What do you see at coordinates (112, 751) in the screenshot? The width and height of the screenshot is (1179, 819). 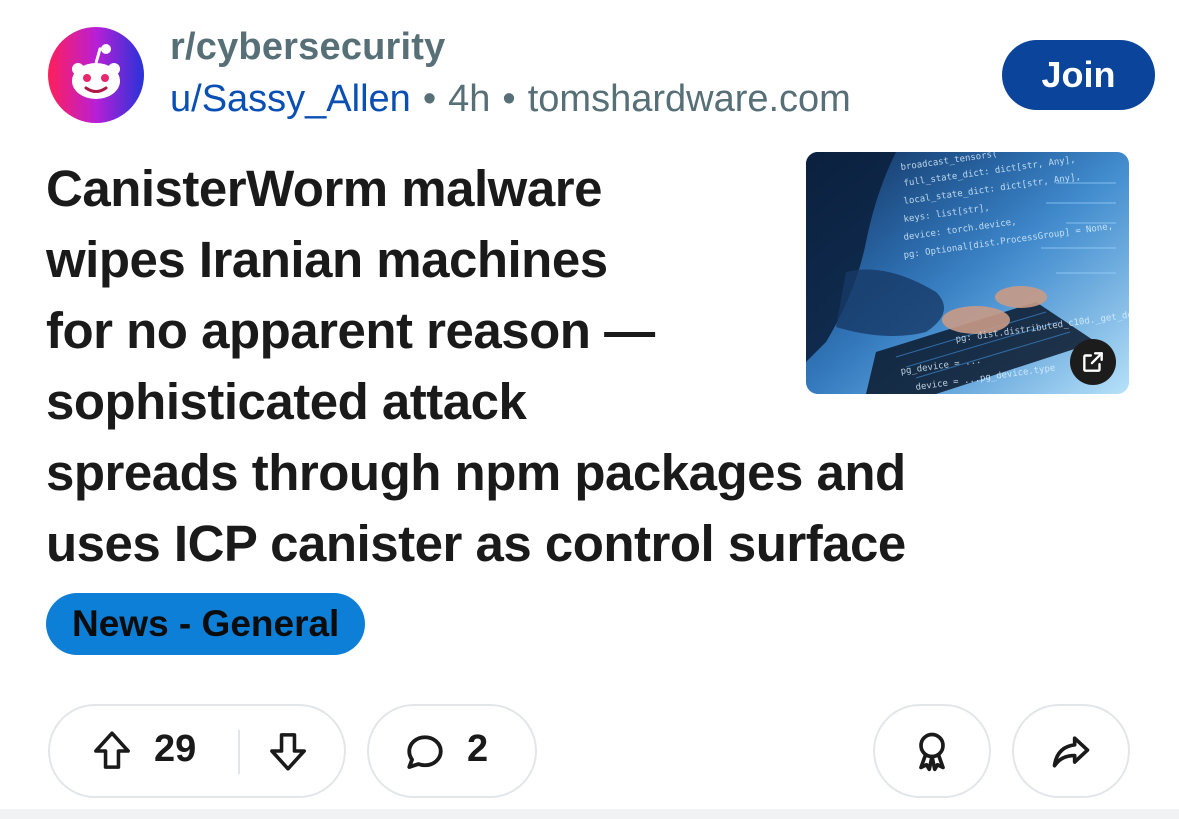 I see `upvote-arrow-icon` at bounding box center [112, 751].